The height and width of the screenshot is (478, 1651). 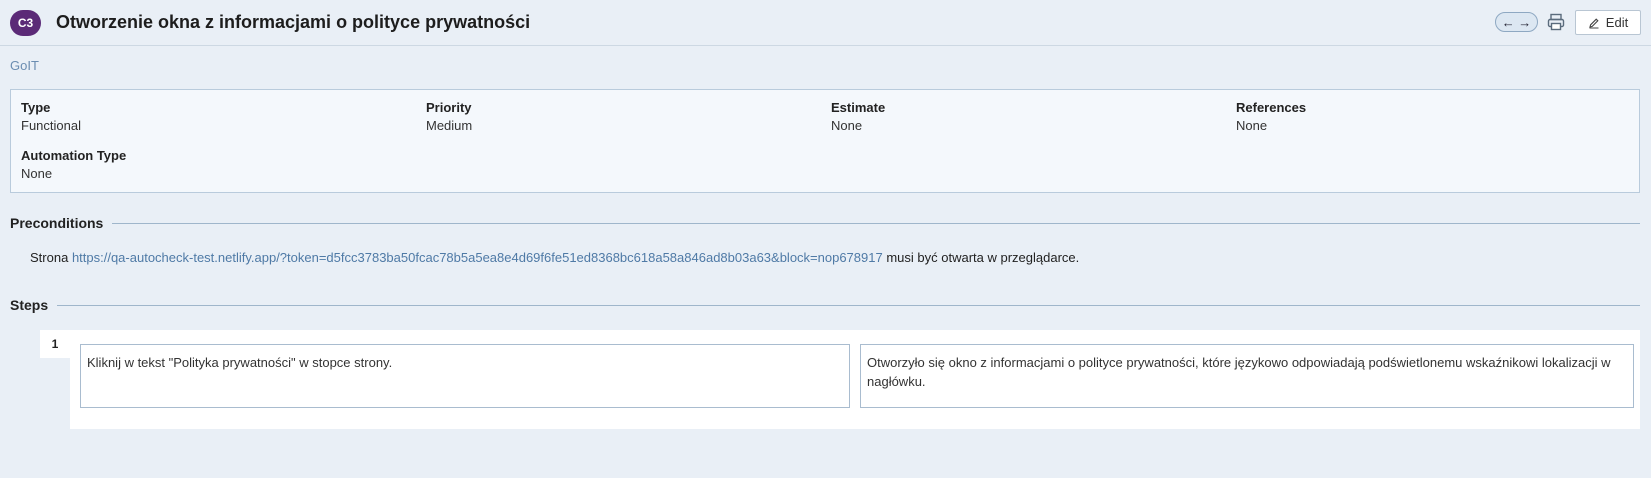 I want to click on field-references: References None, so click(x=1271, y=116).